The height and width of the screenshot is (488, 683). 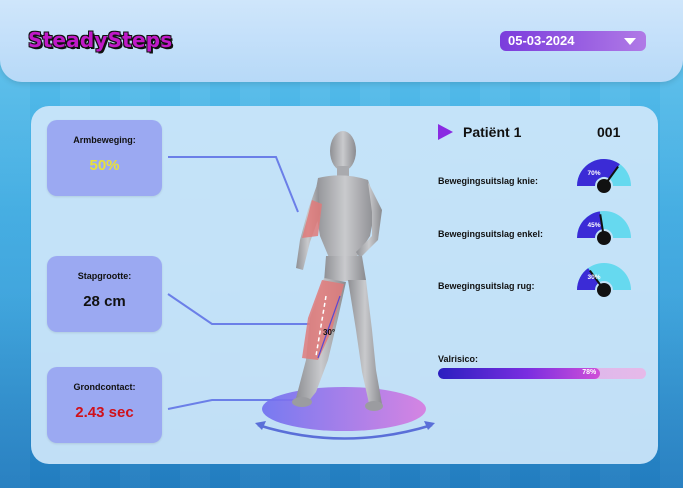 I want to click on ground-contact-card: Grondcontact: 2.43 sec, so click(x=104, y=405).